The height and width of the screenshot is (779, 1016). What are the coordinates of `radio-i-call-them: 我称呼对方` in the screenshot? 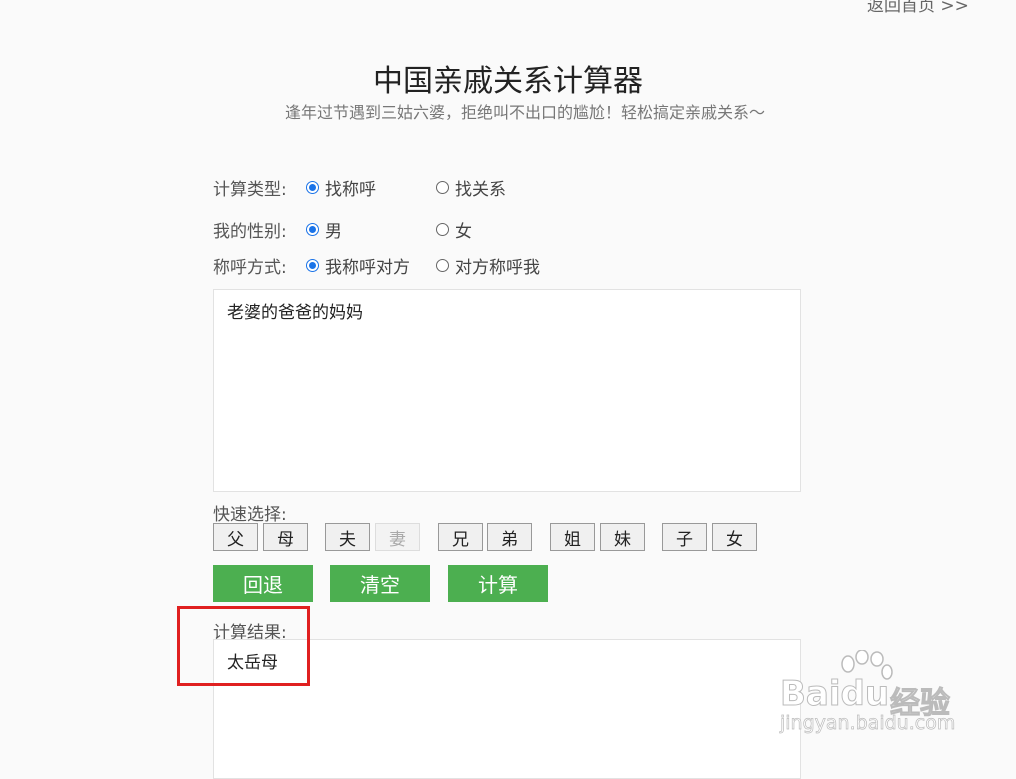 It's located at (371, 265).